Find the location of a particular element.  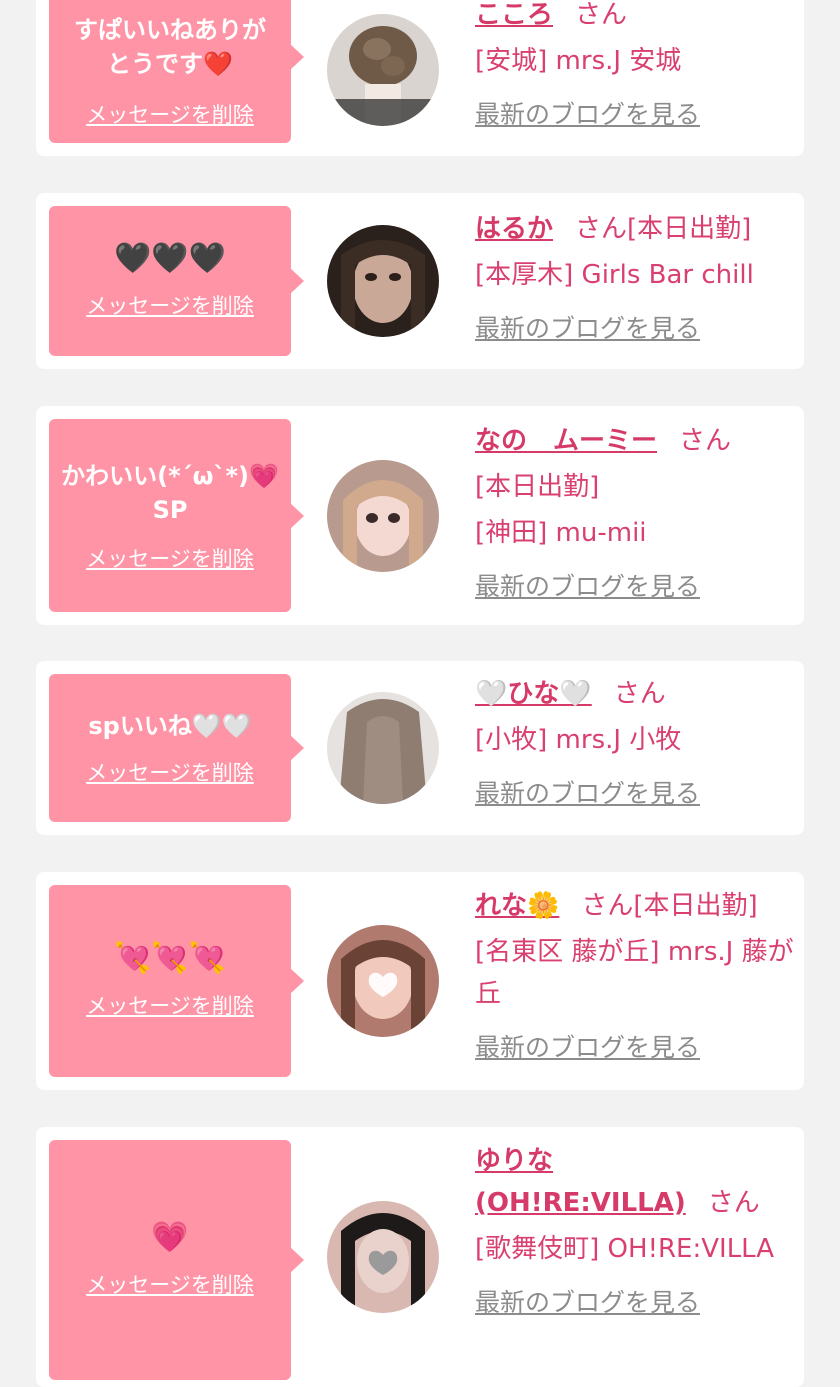

message-text: かわいい(*´ω`*)💗 SP is located at coordinates (170, 492).